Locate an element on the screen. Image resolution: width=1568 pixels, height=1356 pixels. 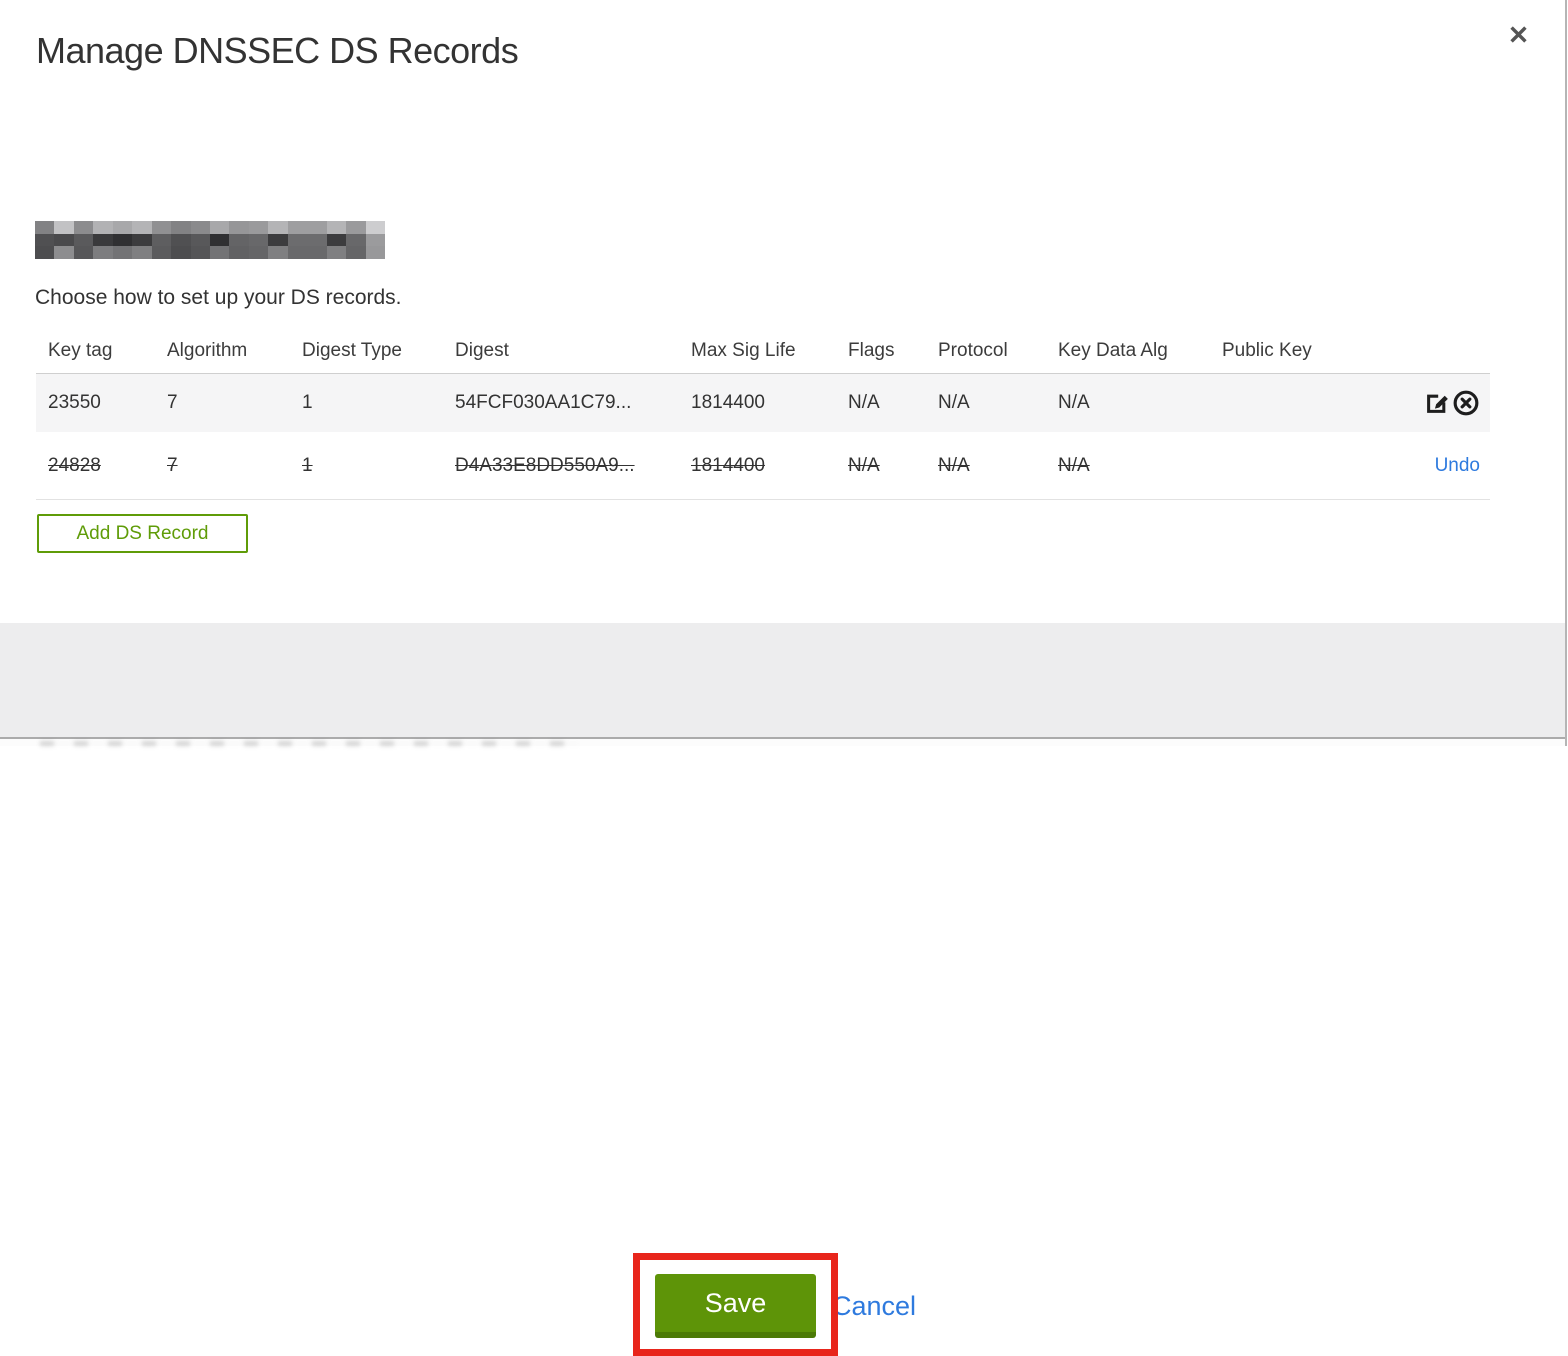
col-header-key-data-alg: Key Data Alg is located at coordinates (1113, 350).